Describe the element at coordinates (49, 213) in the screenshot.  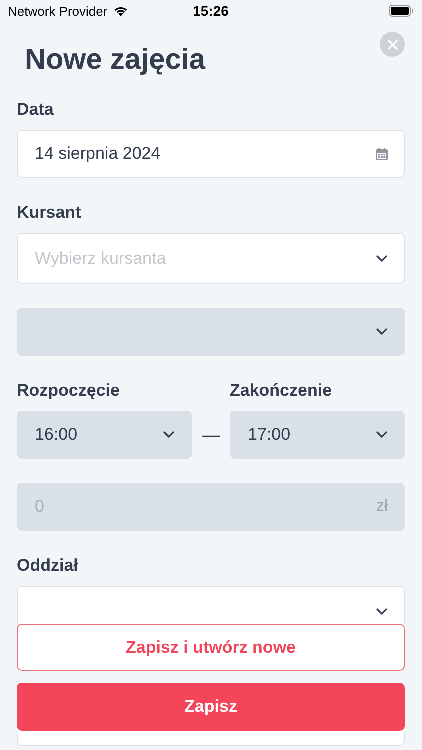
I see `field-label: Kursant` at that location.